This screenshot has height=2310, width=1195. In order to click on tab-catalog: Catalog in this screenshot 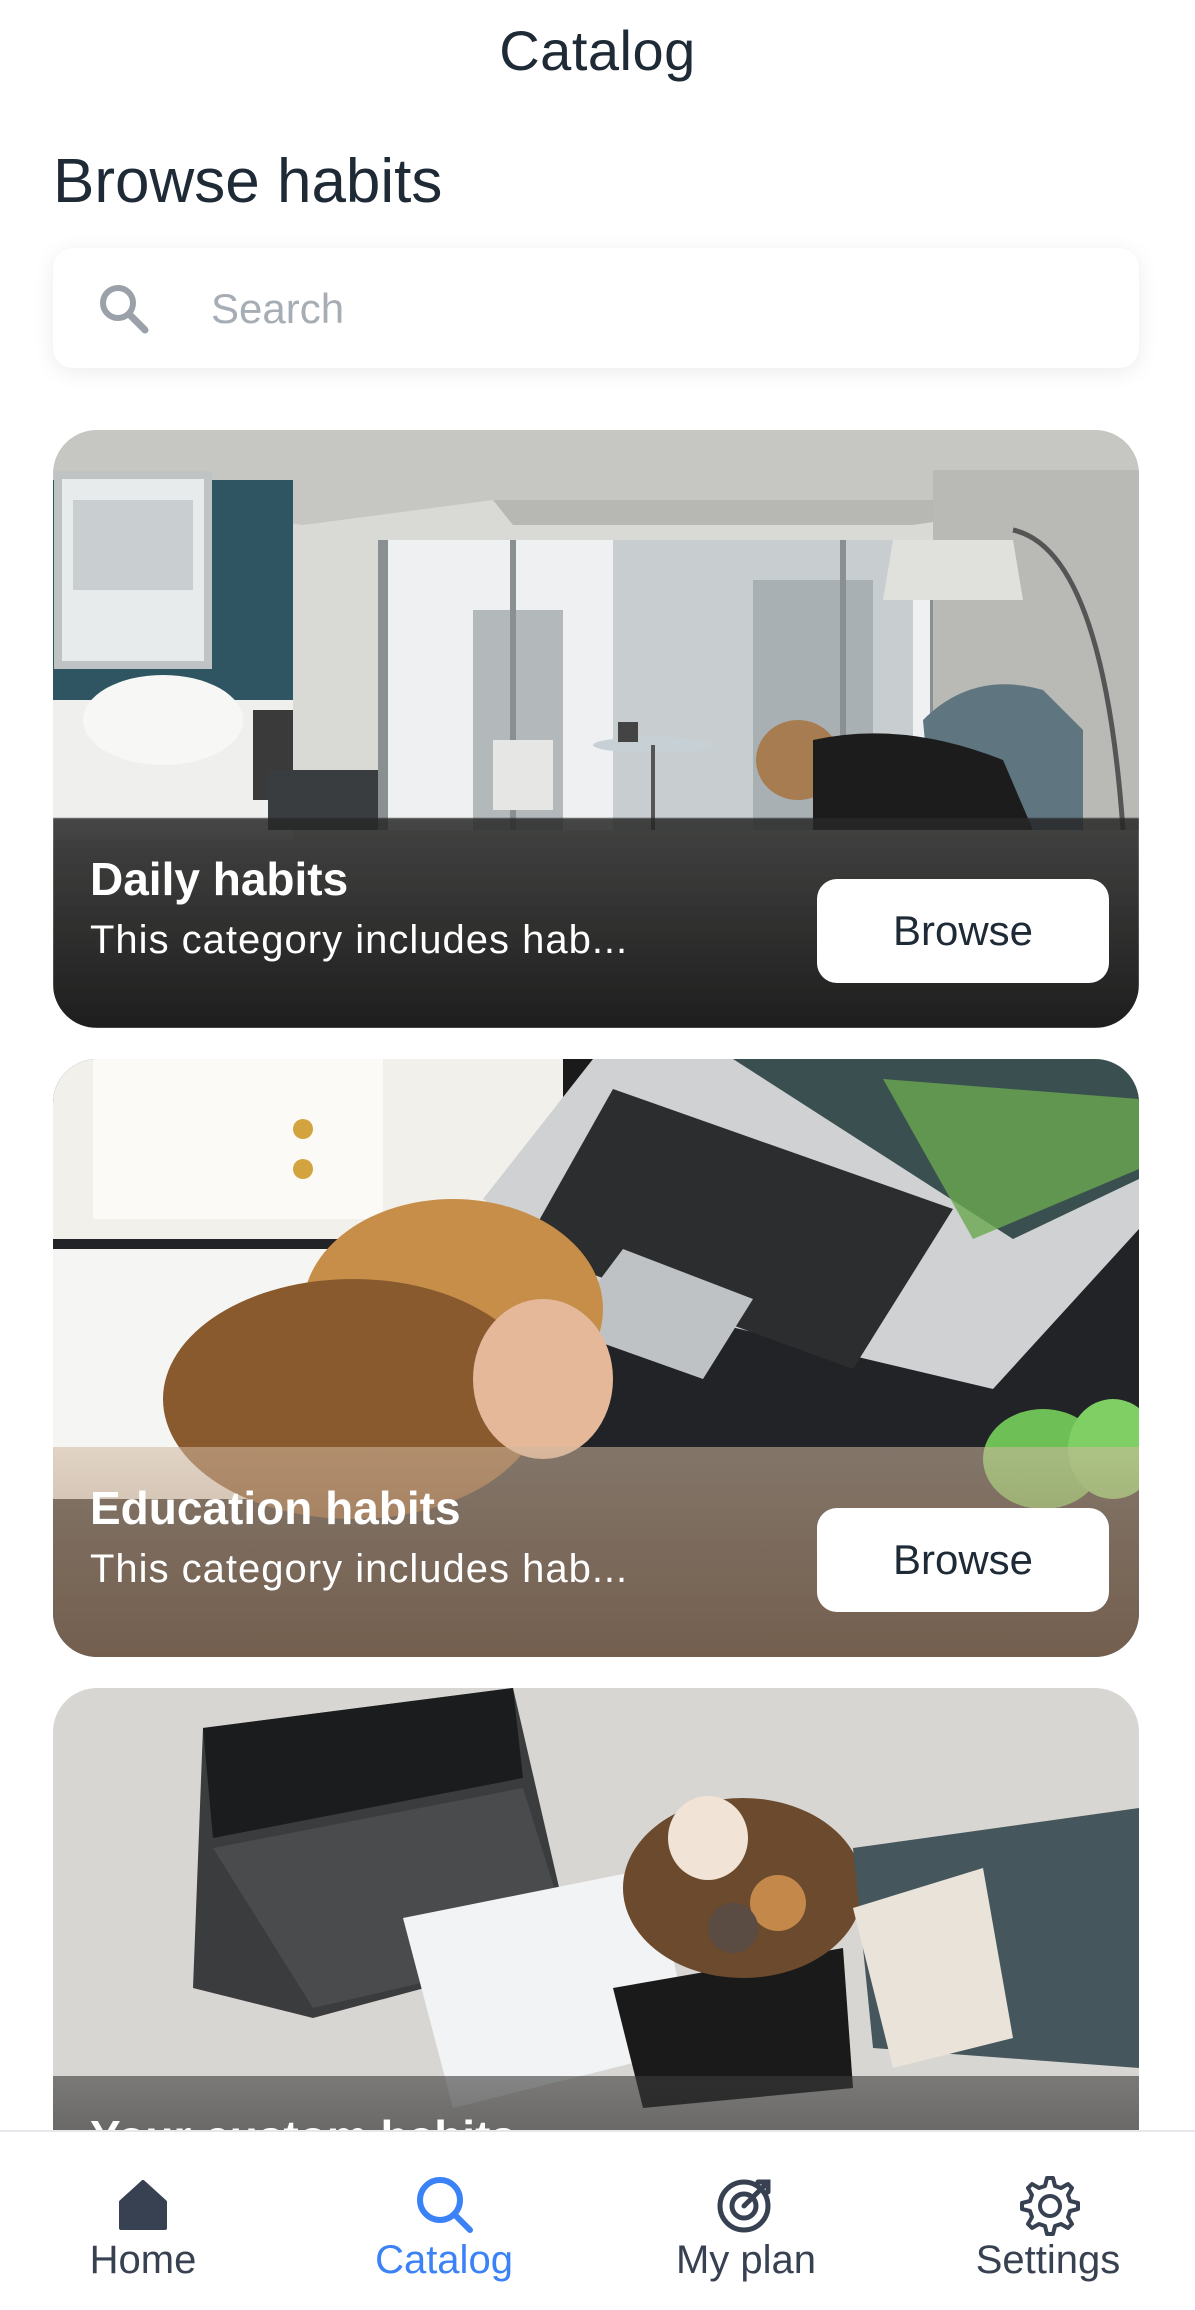, I will do `click(444, 2221)`.